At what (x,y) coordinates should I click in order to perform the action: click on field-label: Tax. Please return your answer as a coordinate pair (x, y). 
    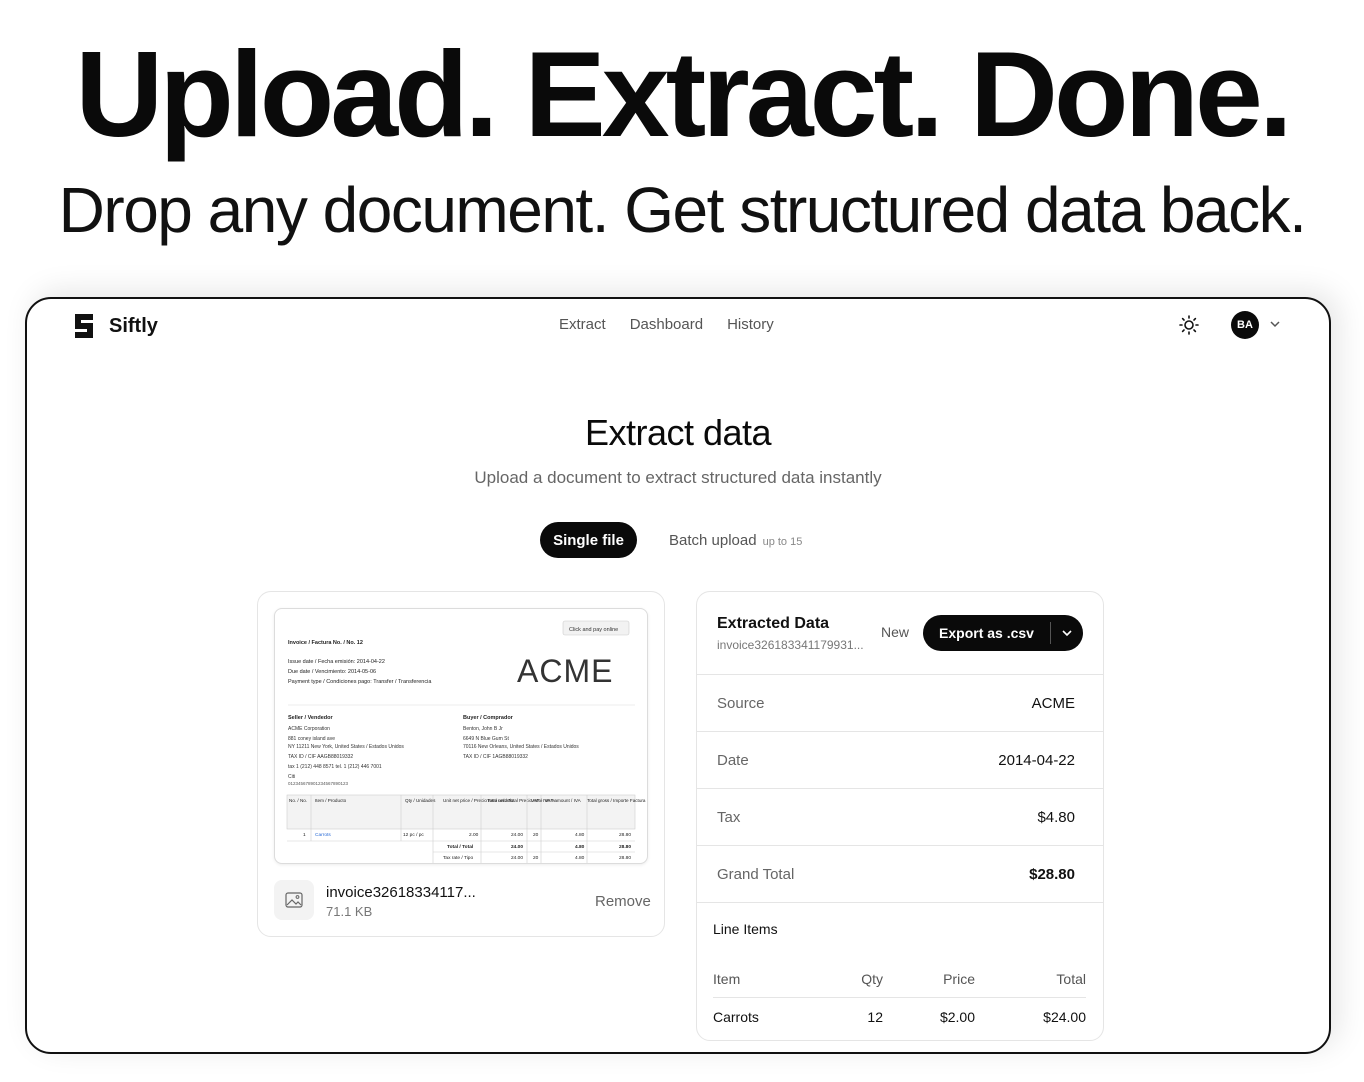
    Looking at the image, I should click on (729, 817).